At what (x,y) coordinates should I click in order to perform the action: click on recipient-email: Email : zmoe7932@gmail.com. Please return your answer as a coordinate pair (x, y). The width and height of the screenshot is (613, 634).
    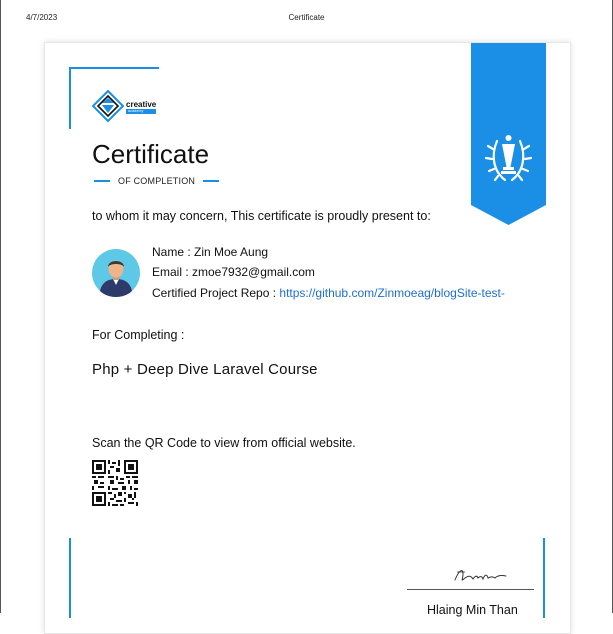
    Looking at the image, I should click on (233, 272).